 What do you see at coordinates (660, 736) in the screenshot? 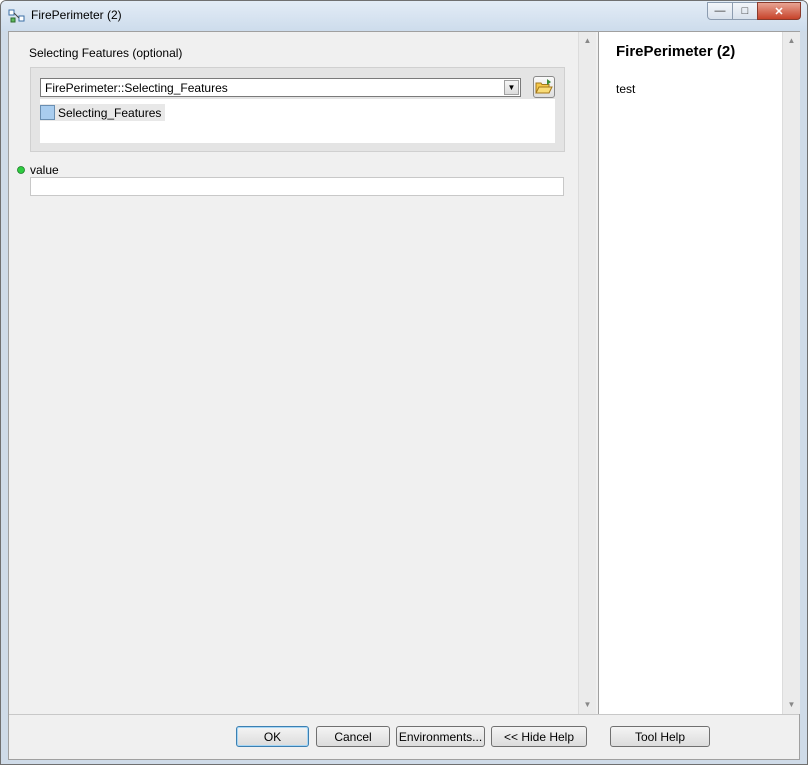
I see `tool-help-button: Tool Help` at bounding box center [660, 736].